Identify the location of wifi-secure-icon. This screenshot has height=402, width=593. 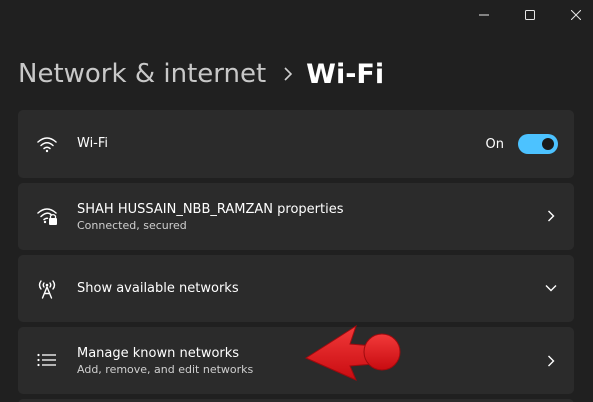
(47, 216).